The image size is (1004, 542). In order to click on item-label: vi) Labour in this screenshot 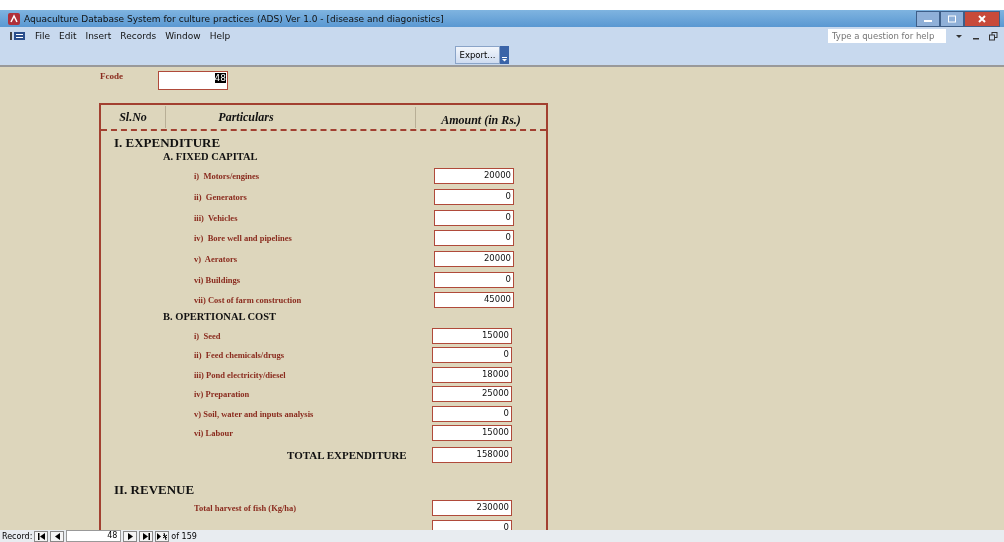, I will do `click(213, 433)`.